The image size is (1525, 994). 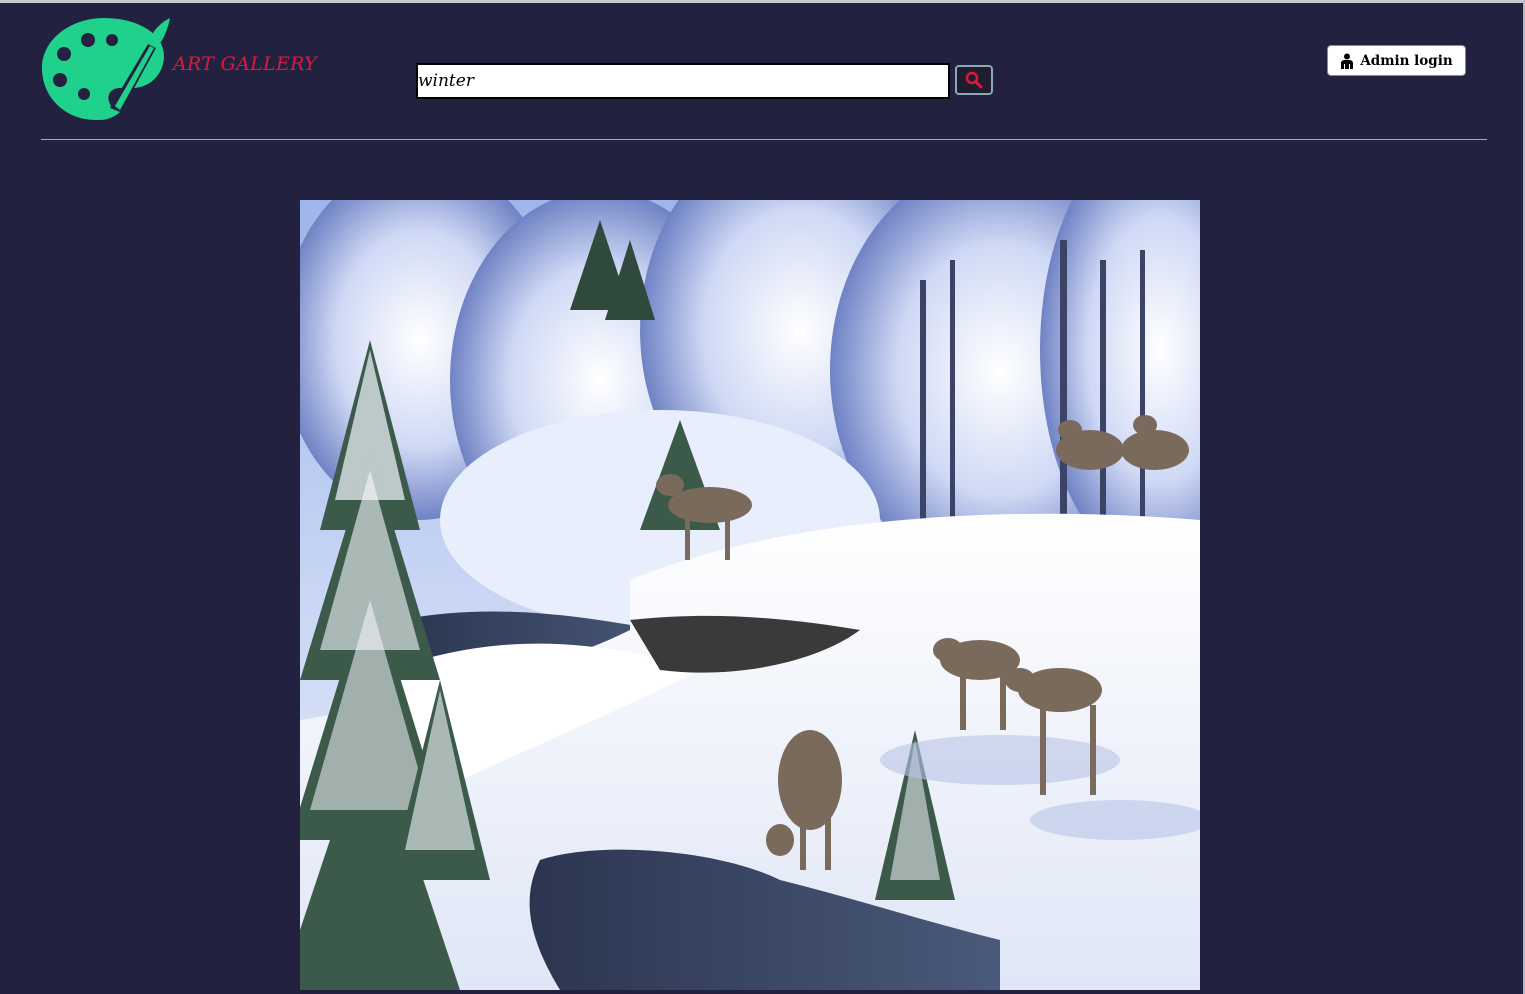 What do you see at coordinates (1406, 60) in the screenshot?
I see `admin-login-label: Admin login` at bounding box center [1406, 60].